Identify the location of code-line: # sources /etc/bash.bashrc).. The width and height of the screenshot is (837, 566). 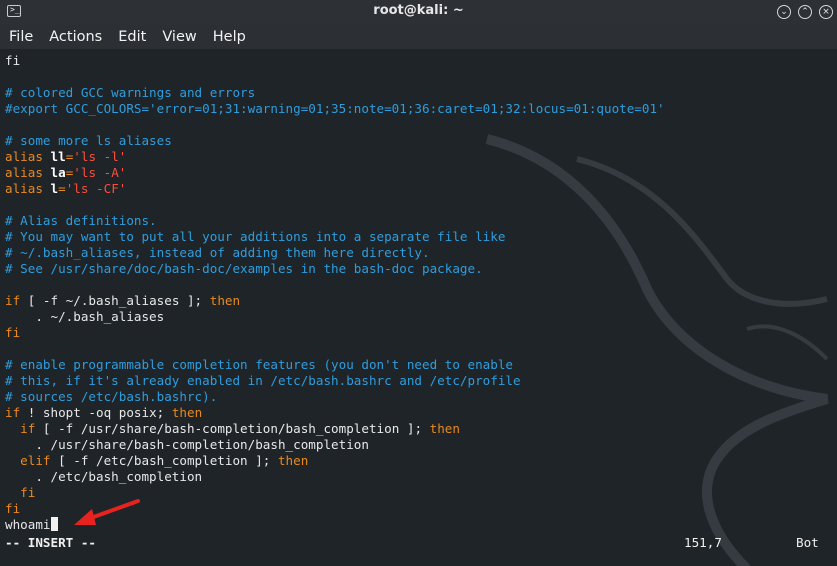
(111, 396).